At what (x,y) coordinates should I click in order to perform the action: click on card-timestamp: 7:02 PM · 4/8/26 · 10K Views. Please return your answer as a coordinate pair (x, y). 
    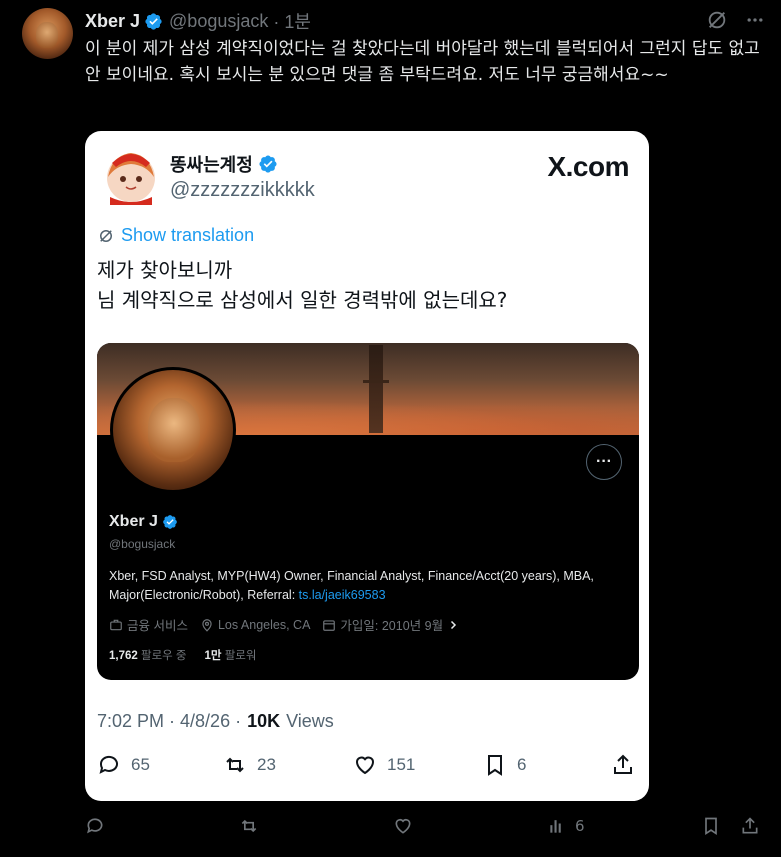
    Looking at the image, I should click on (215, 721).